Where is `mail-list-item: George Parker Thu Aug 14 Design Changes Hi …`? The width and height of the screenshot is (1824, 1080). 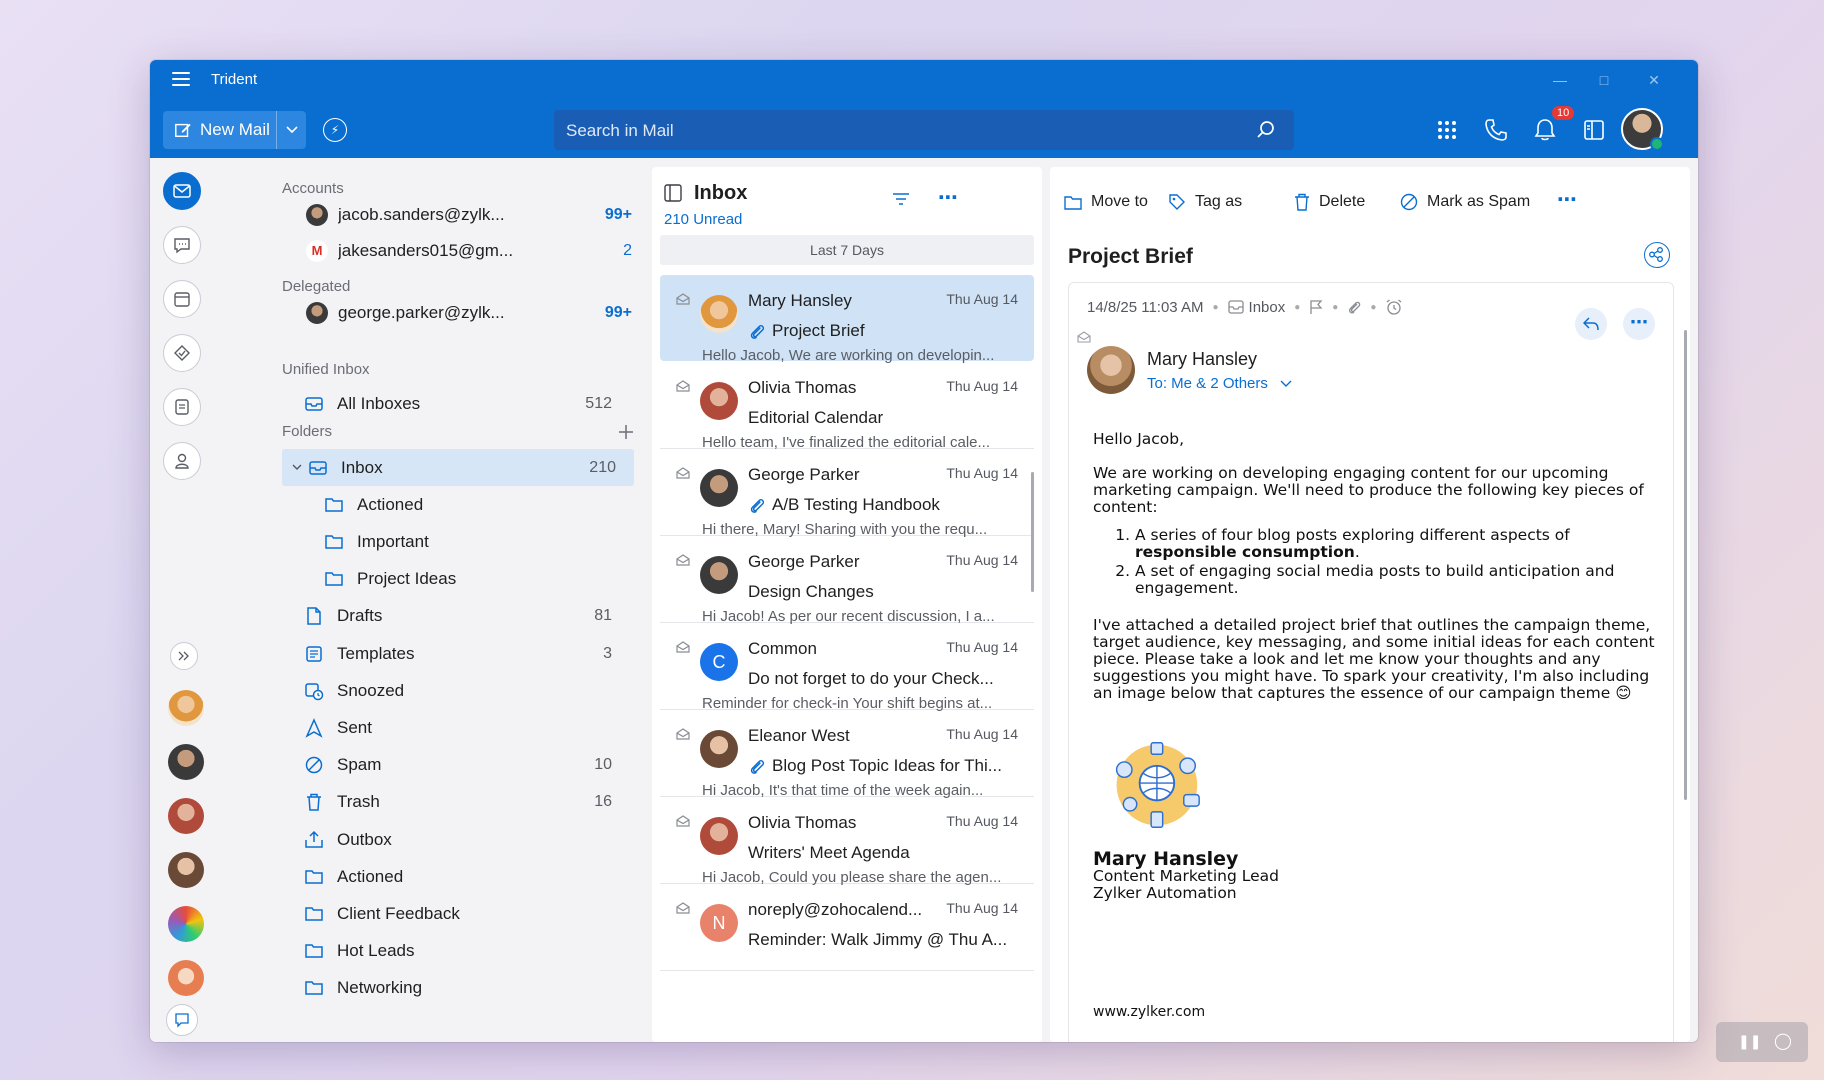
mail-list-item: George Parker Thu Aug 14 Design Changes Hi … is located at coordinates (847, 580).